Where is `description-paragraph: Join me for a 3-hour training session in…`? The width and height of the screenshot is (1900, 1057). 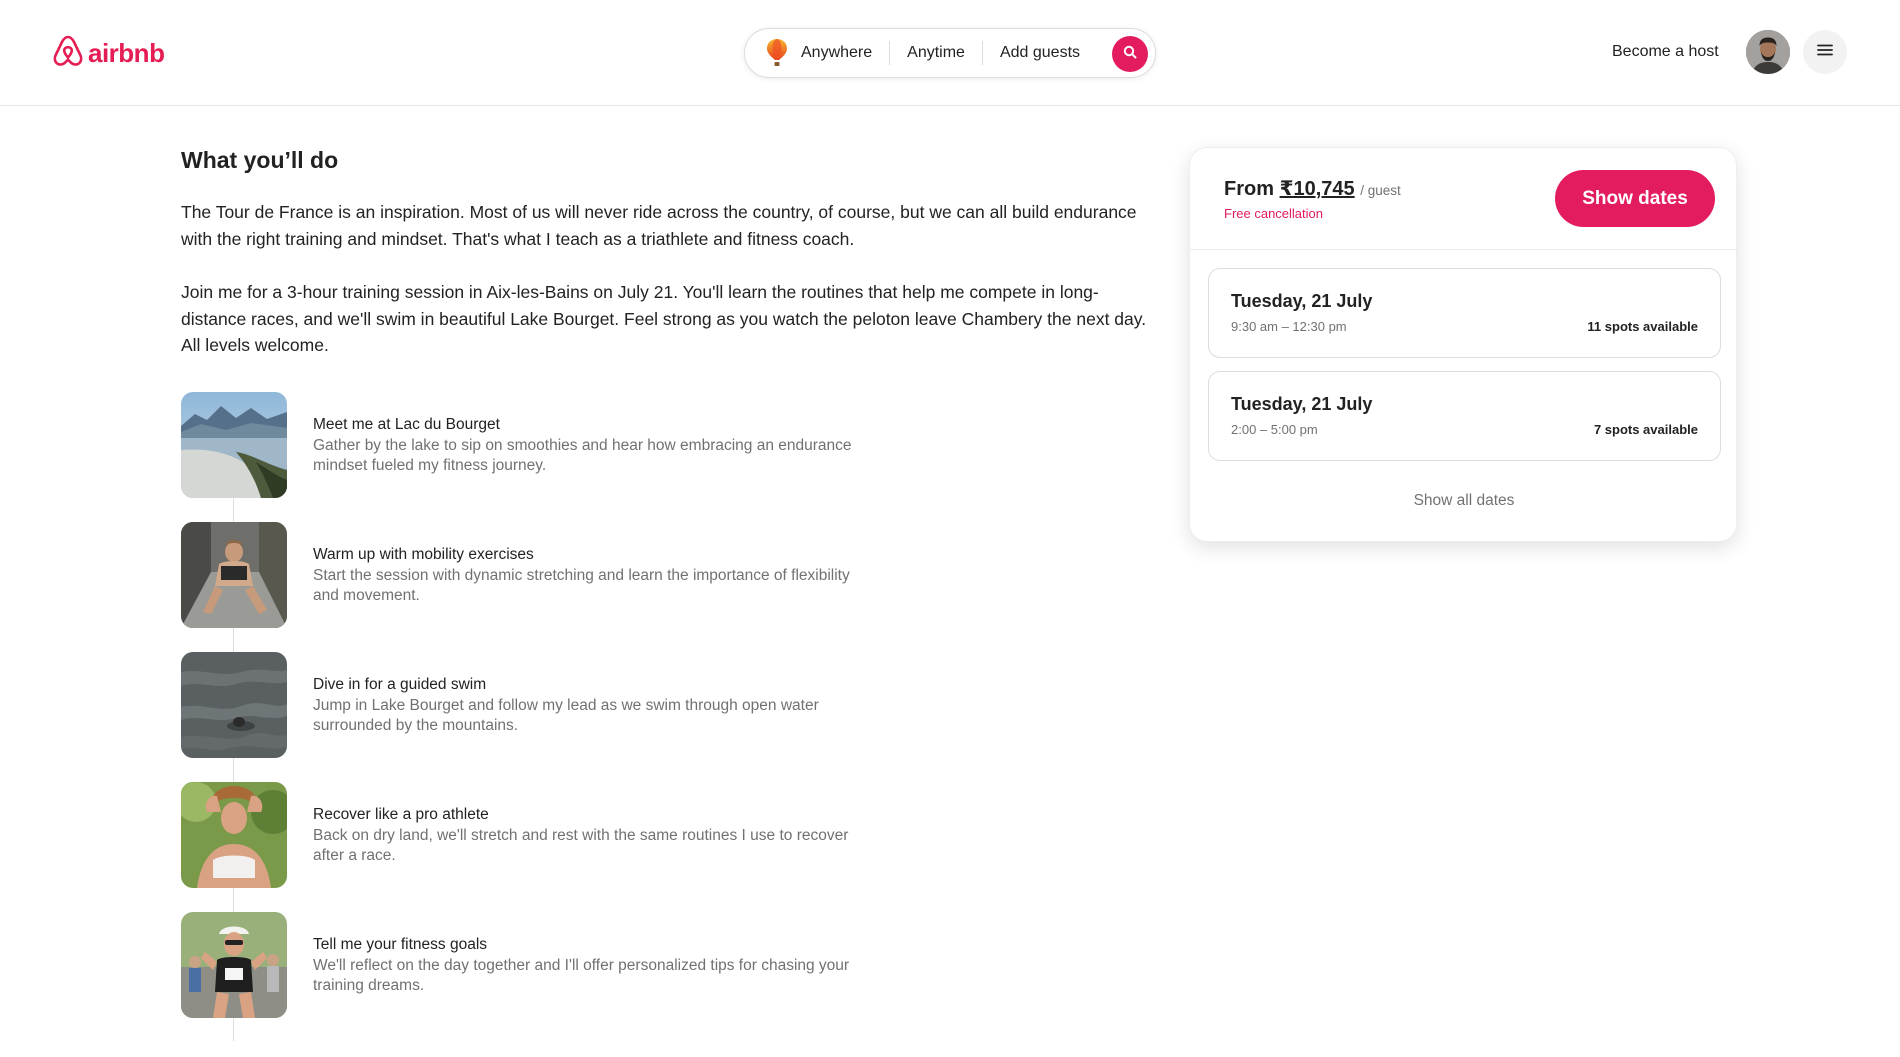 description-paragraph: Join me for a 3-hour training session in… is located at coordinates (664, 318).